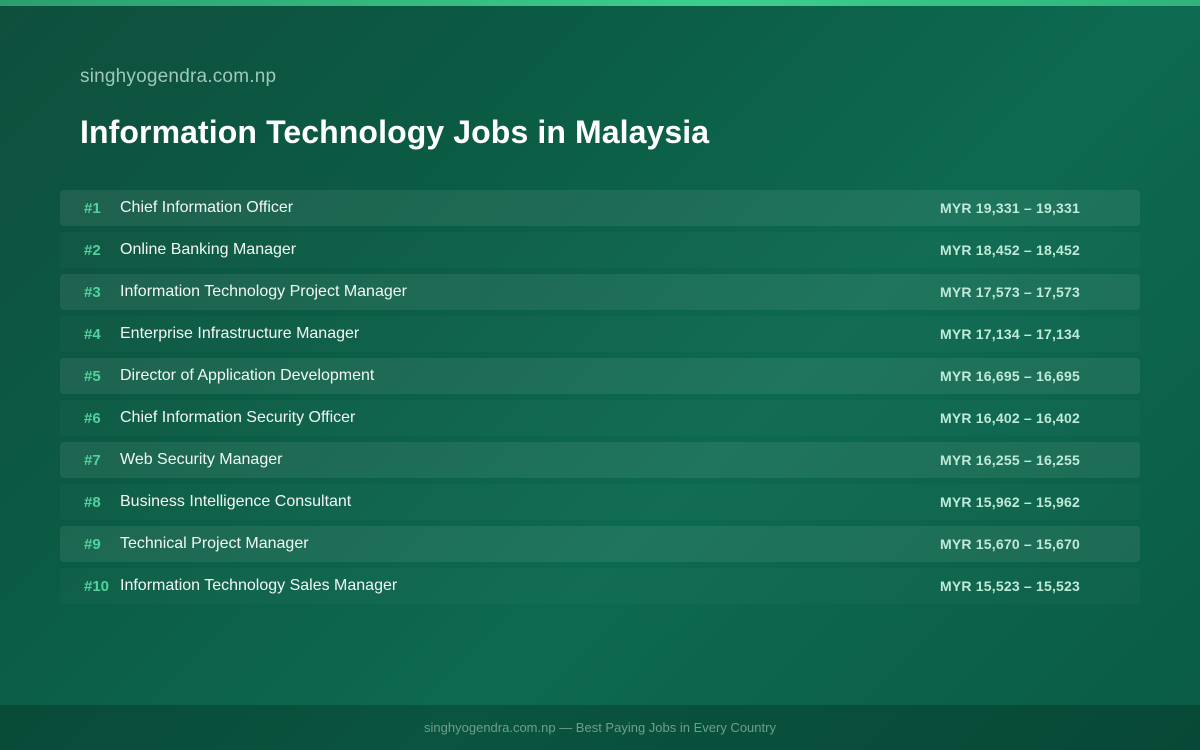  I want to click on job-salary: MYR 19,331 – 19,331, so click(1009, 208).